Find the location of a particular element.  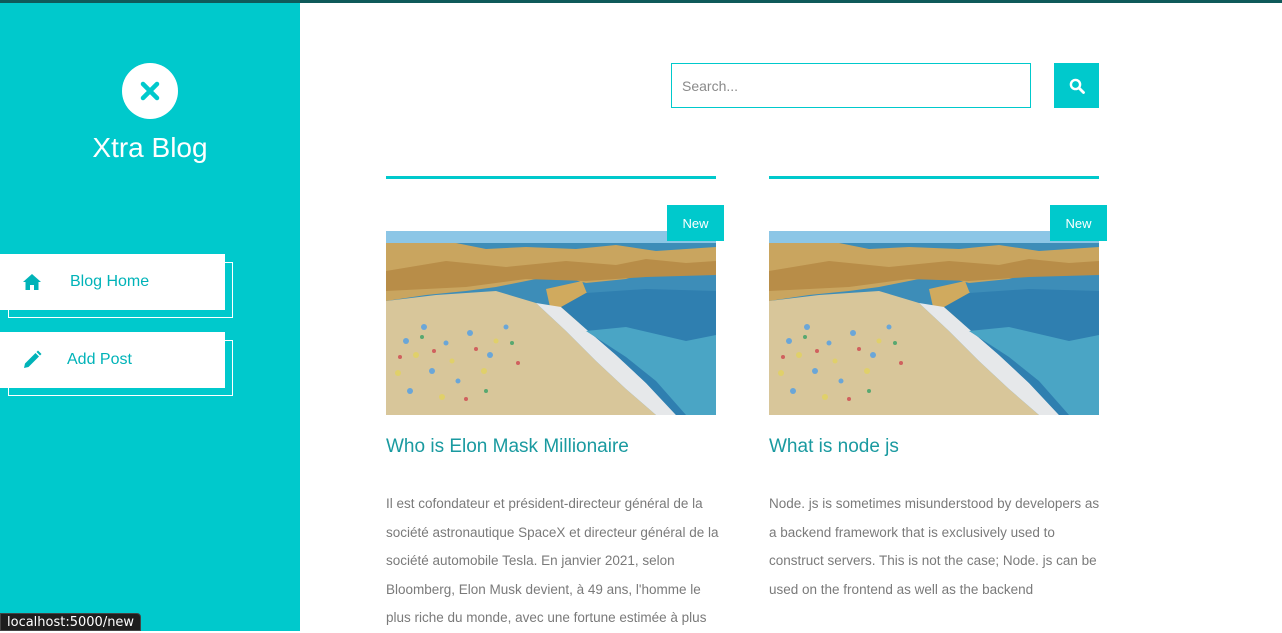

sidebar-item-add-post: Add Post is located at coordinates (116, 364).